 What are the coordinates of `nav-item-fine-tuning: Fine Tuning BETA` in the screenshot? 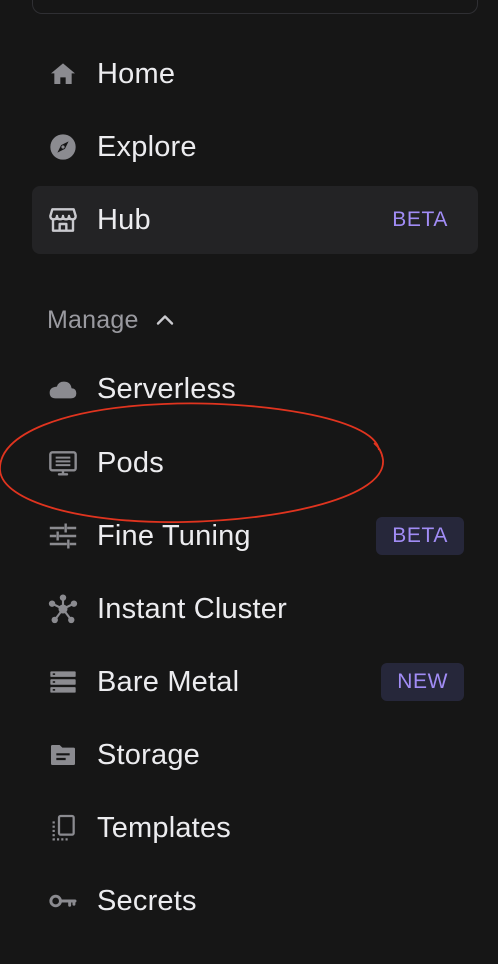 It's located at (255, 536).